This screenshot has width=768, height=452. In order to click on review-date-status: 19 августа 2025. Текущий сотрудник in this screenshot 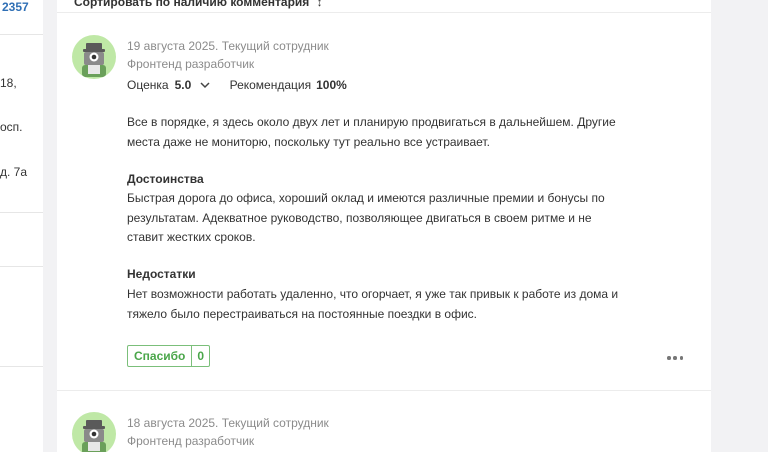, I will do `click(228, 46)`.